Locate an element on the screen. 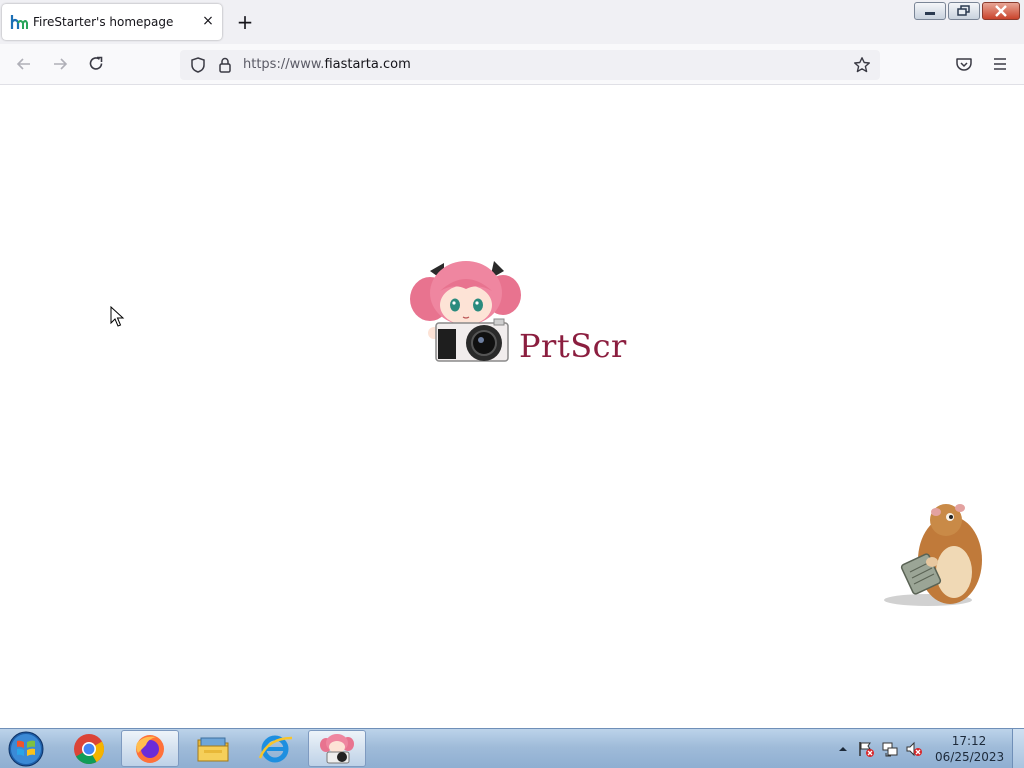 The width and height of the screenshot is (1024, 768). clock-time: 17:12 is located at coordinates (969, 741).